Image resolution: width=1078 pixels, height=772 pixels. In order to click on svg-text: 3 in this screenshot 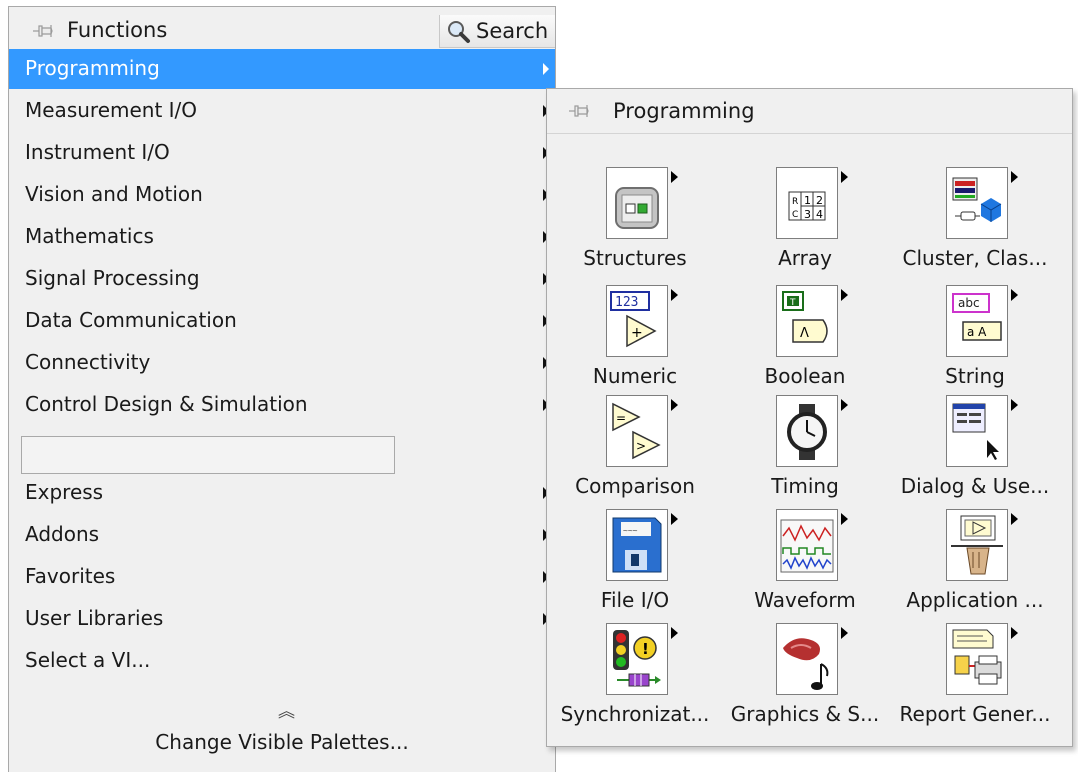, I will do `click(807, 214)`.